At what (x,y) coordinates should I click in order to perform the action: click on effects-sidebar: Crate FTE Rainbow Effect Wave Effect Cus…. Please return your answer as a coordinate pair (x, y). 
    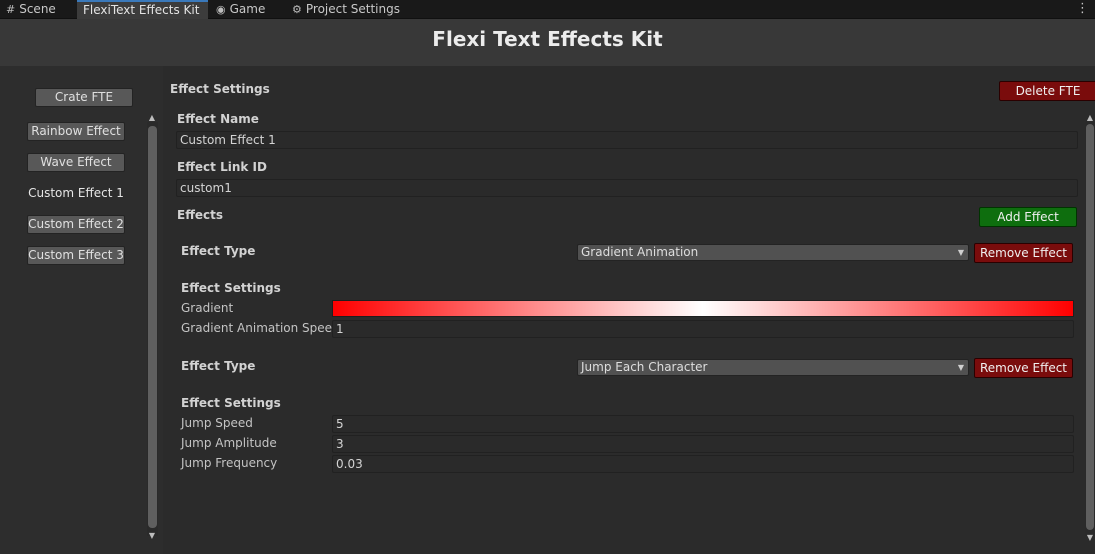
    Looking at the image, I should click on (81, 310).